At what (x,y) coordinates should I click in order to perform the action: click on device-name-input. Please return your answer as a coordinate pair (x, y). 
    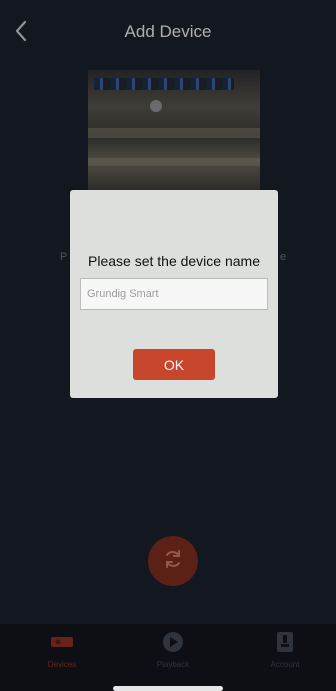
    Looking at the image, I should click on (174, 294).